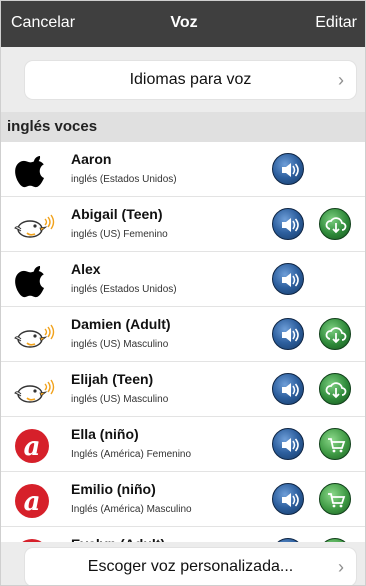 The height and width of the screenshot is (586, 366). I want to click on voice-name: Ella (niño), so click(105, 434).